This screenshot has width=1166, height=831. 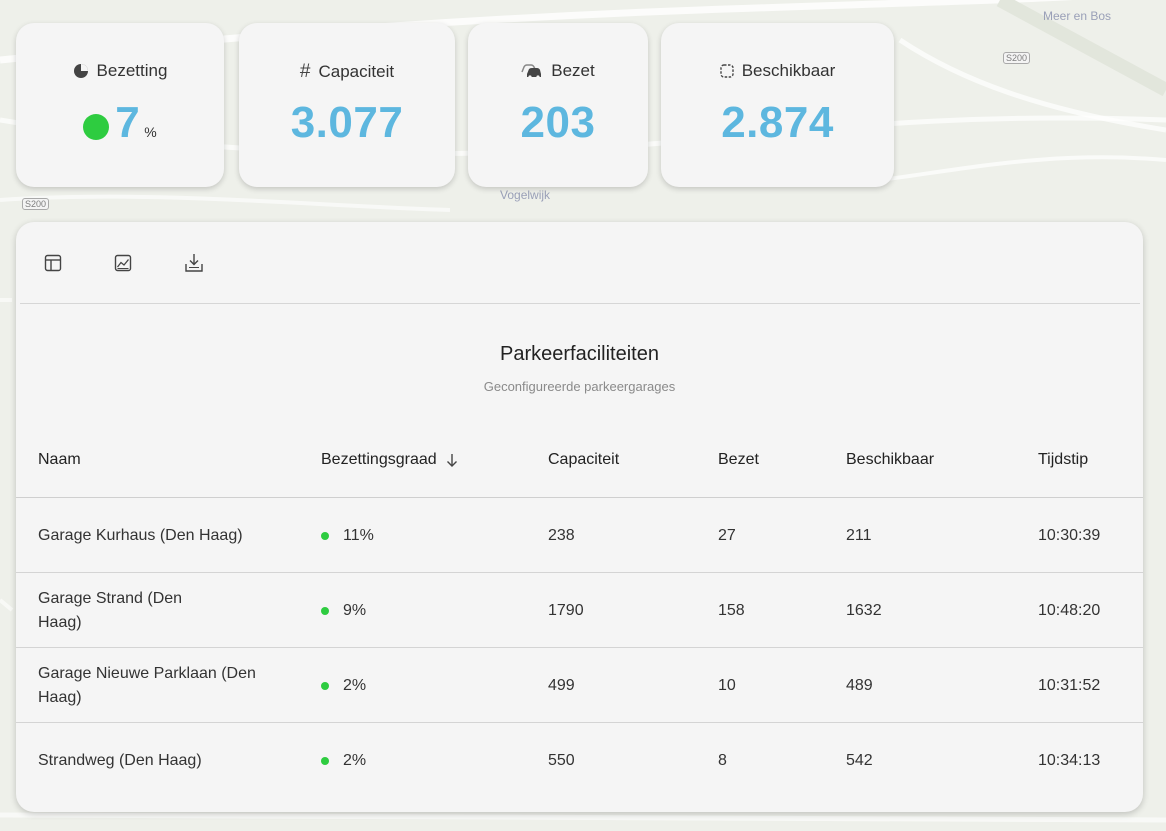 What do you see at coordinates (355, 610) in the screenshot?
I see `occupancy-value: 9%` at bounding box center [355, 610].